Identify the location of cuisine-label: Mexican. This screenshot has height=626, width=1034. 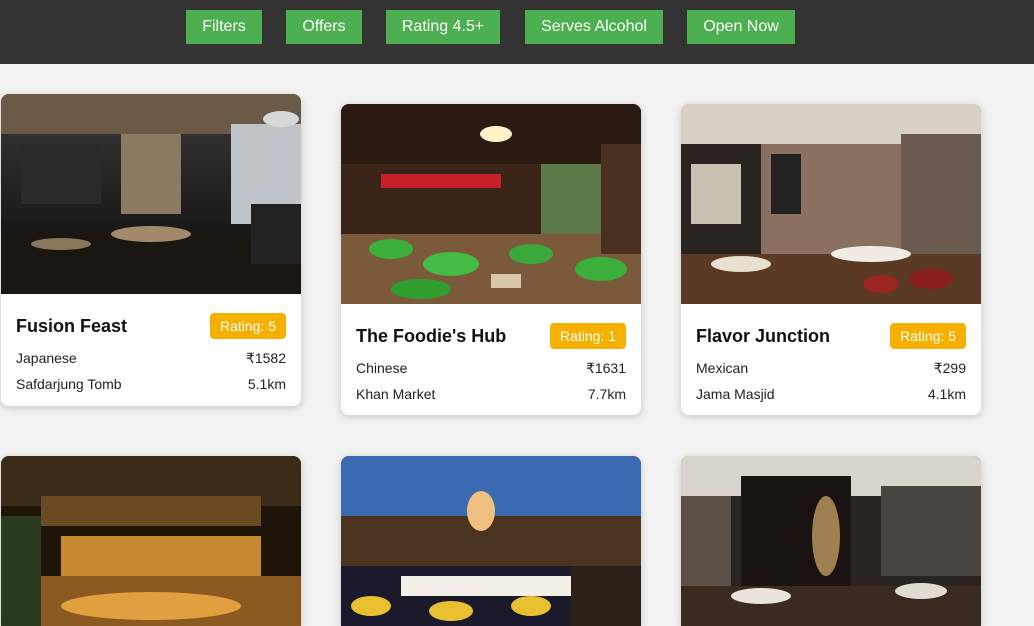
(722, 368).